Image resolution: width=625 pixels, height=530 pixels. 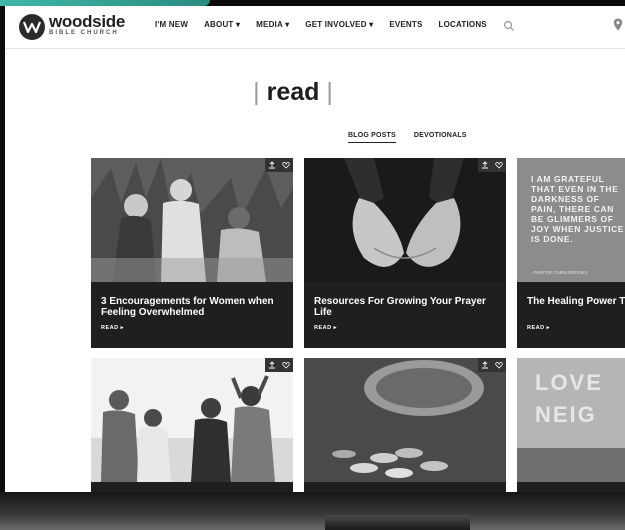 I want to click on tab-blog-posts: BLOG POSTS, so click(x=372, y=137).